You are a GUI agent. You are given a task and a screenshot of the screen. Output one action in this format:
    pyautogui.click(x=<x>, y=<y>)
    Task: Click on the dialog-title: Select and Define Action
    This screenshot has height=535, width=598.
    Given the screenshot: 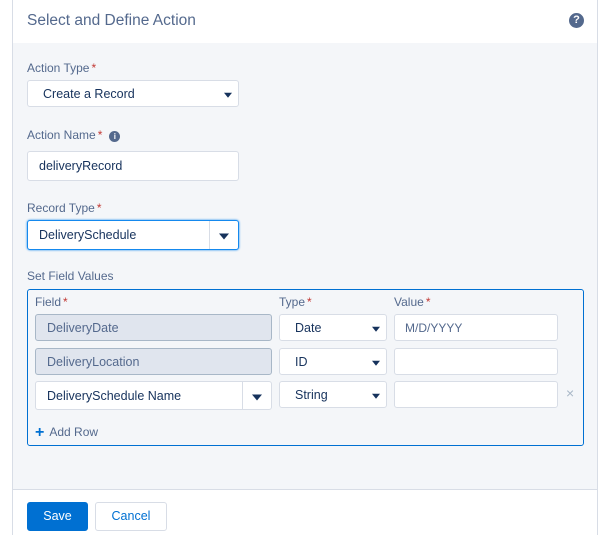 What is the action you would take?
    pyautogui.click(x=111, y=20)
    